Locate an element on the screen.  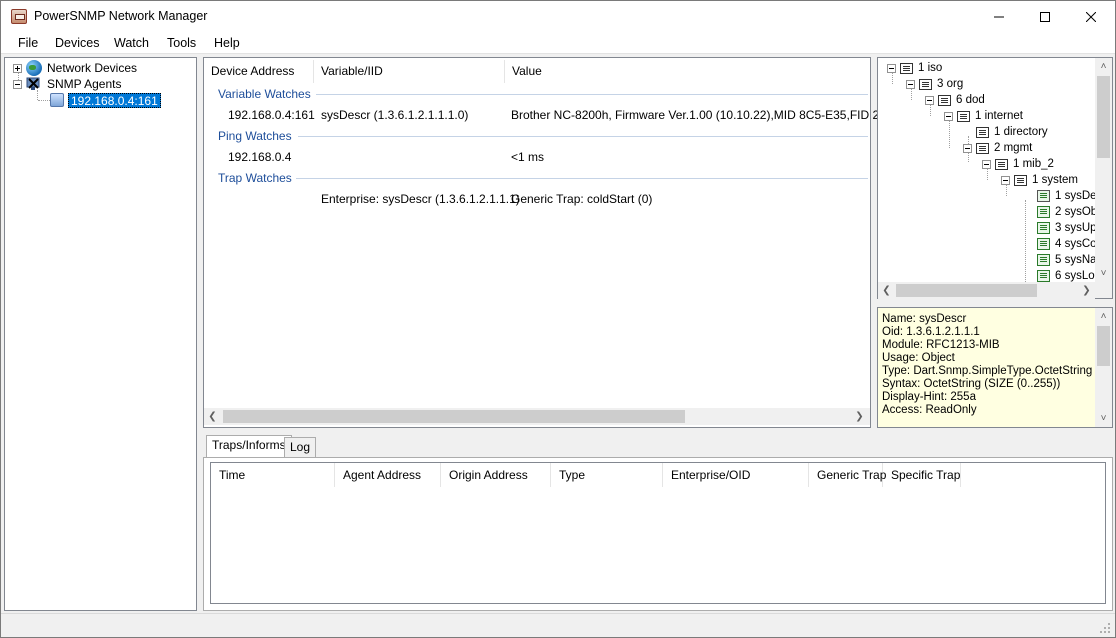
network-devices-label: Network Devices is located at coordinates (92, 68).